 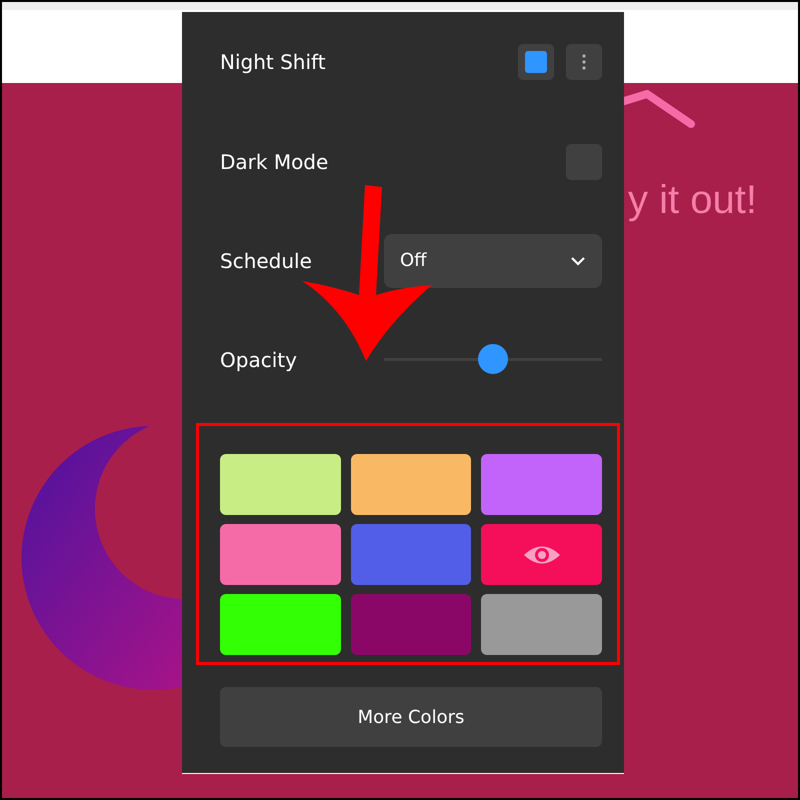 What do you see at coordinates (411, 717) in the screenshot?
I see `more-colors-button: More Colors` at bounding box center [411, 717].